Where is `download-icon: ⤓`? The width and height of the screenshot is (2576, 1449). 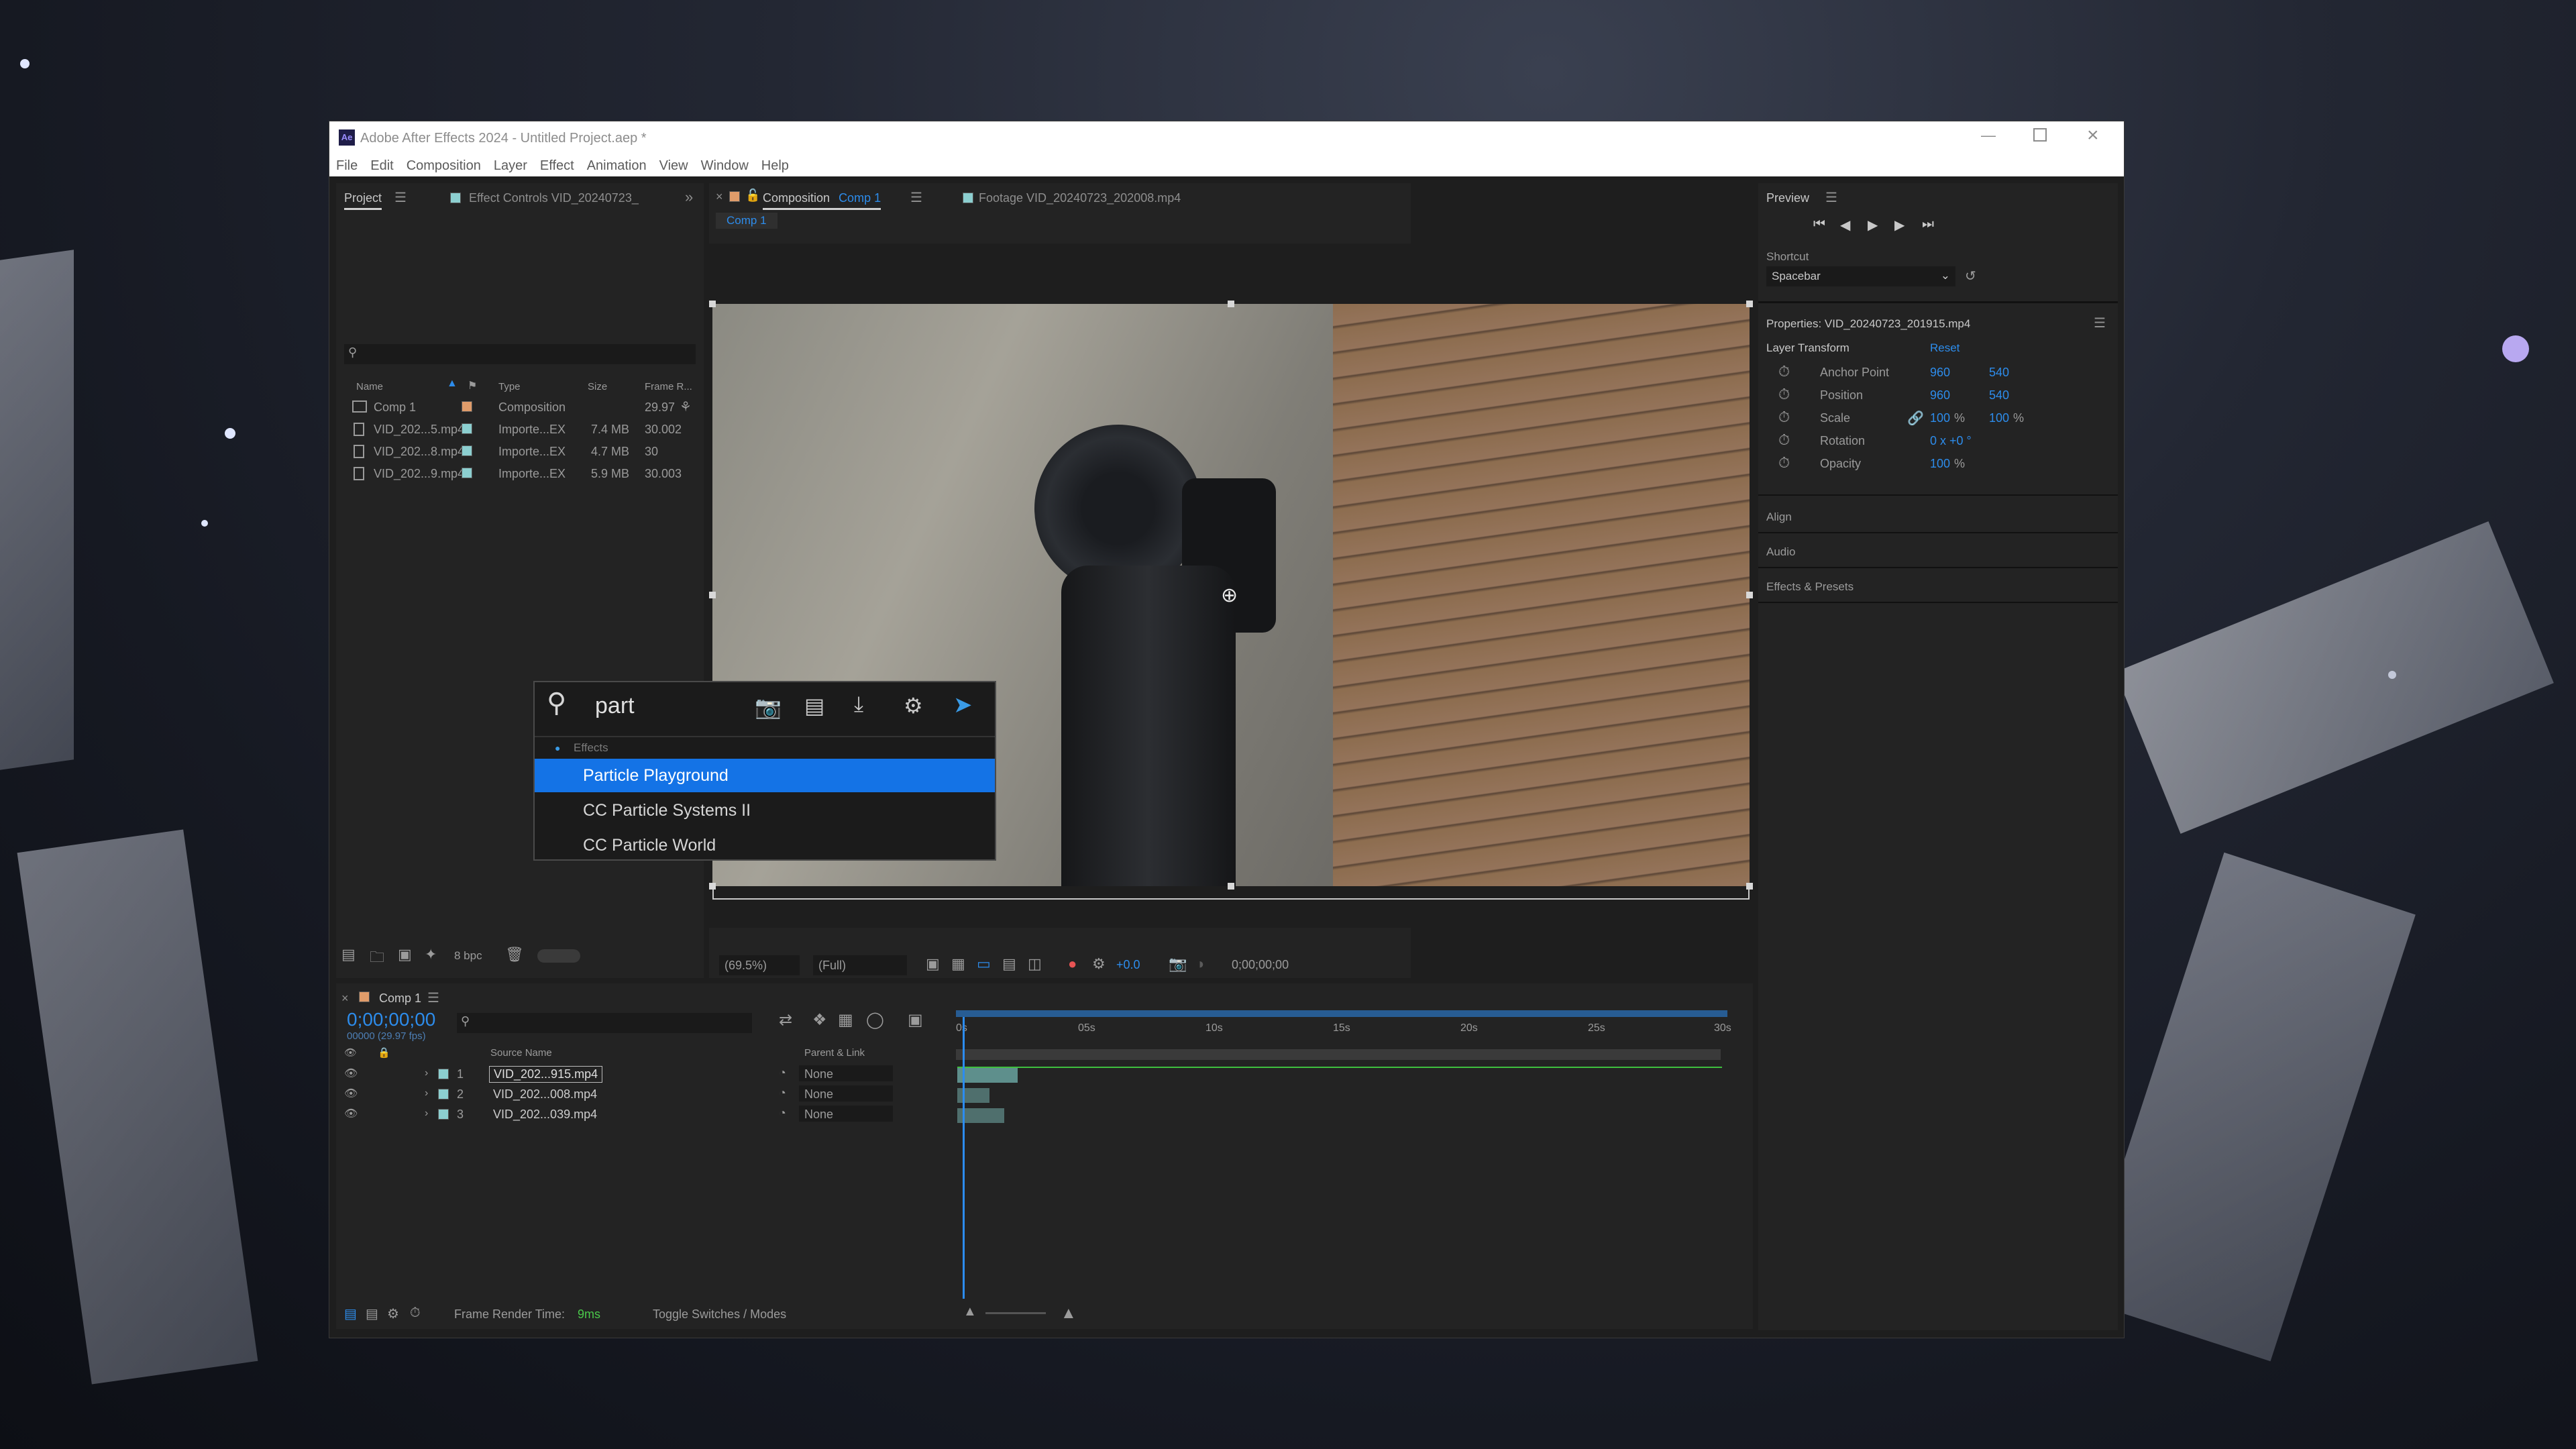
download-icon: ⤓ is located at coordinates (858, 704).